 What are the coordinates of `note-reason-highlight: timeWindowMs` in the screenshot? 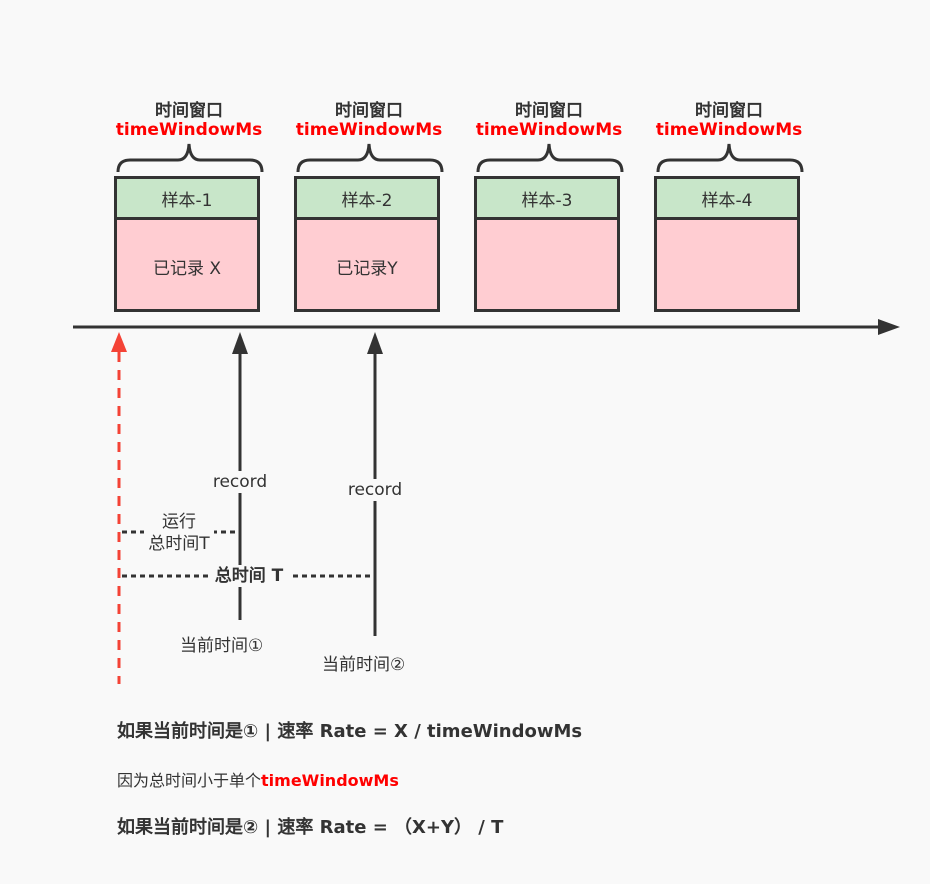 It's located at (330, 780).